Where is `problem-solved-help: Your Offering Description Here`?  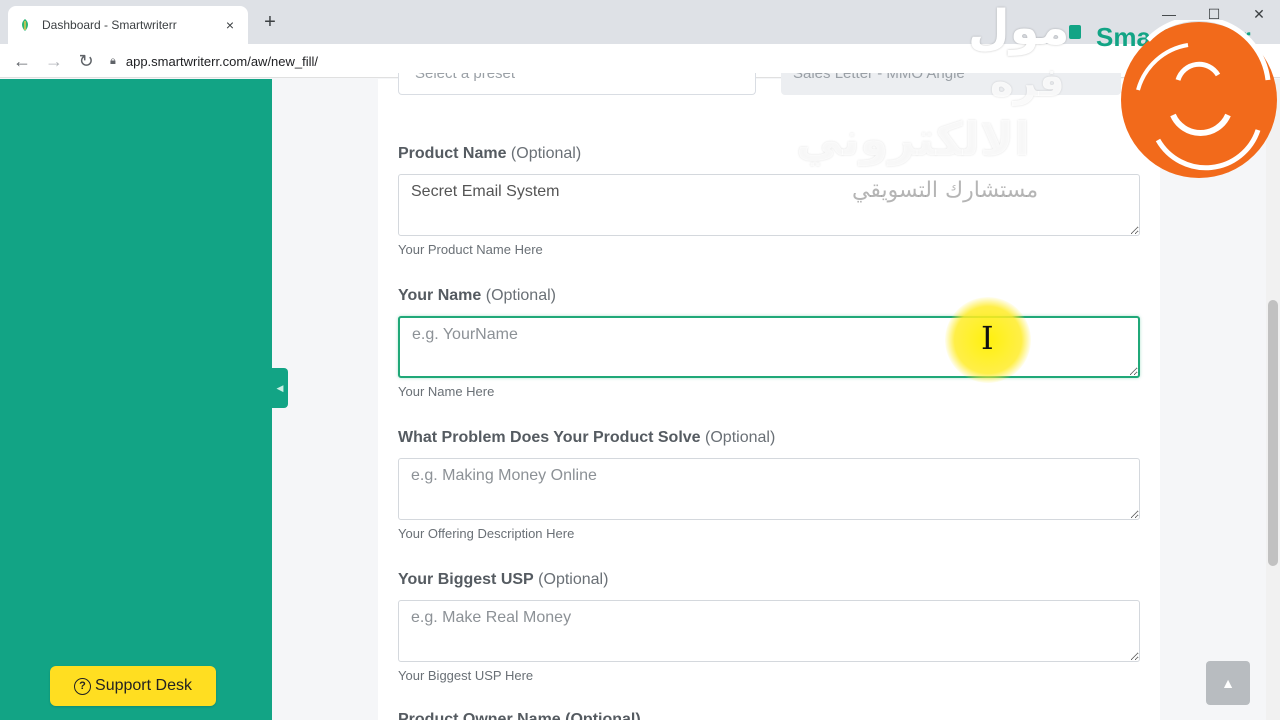
problem-solved-help: Your Offering Description Here is located at coordinates (486, 533).